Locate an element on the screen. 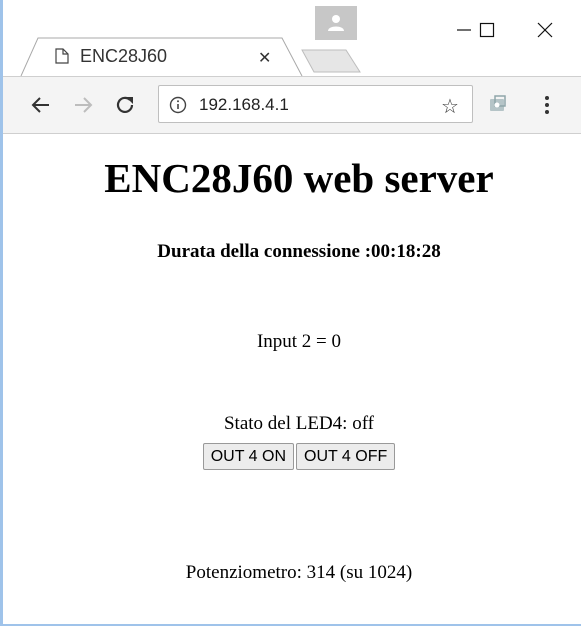 This screenshot has width=581, height=626. input-status: Input 2 = 0 is located at coordinates (299, 341).